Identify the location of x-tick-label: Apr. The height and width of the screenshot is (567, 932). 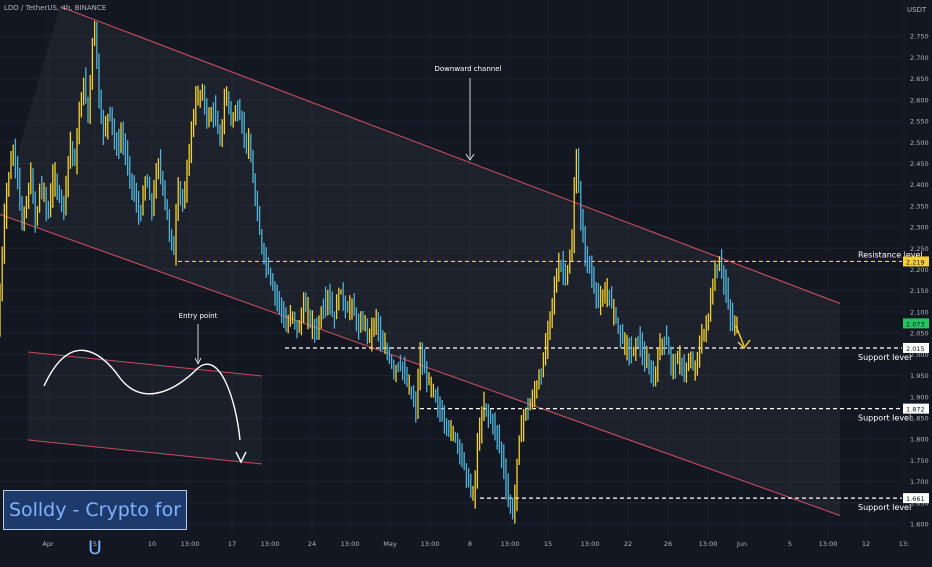
(48, 544).